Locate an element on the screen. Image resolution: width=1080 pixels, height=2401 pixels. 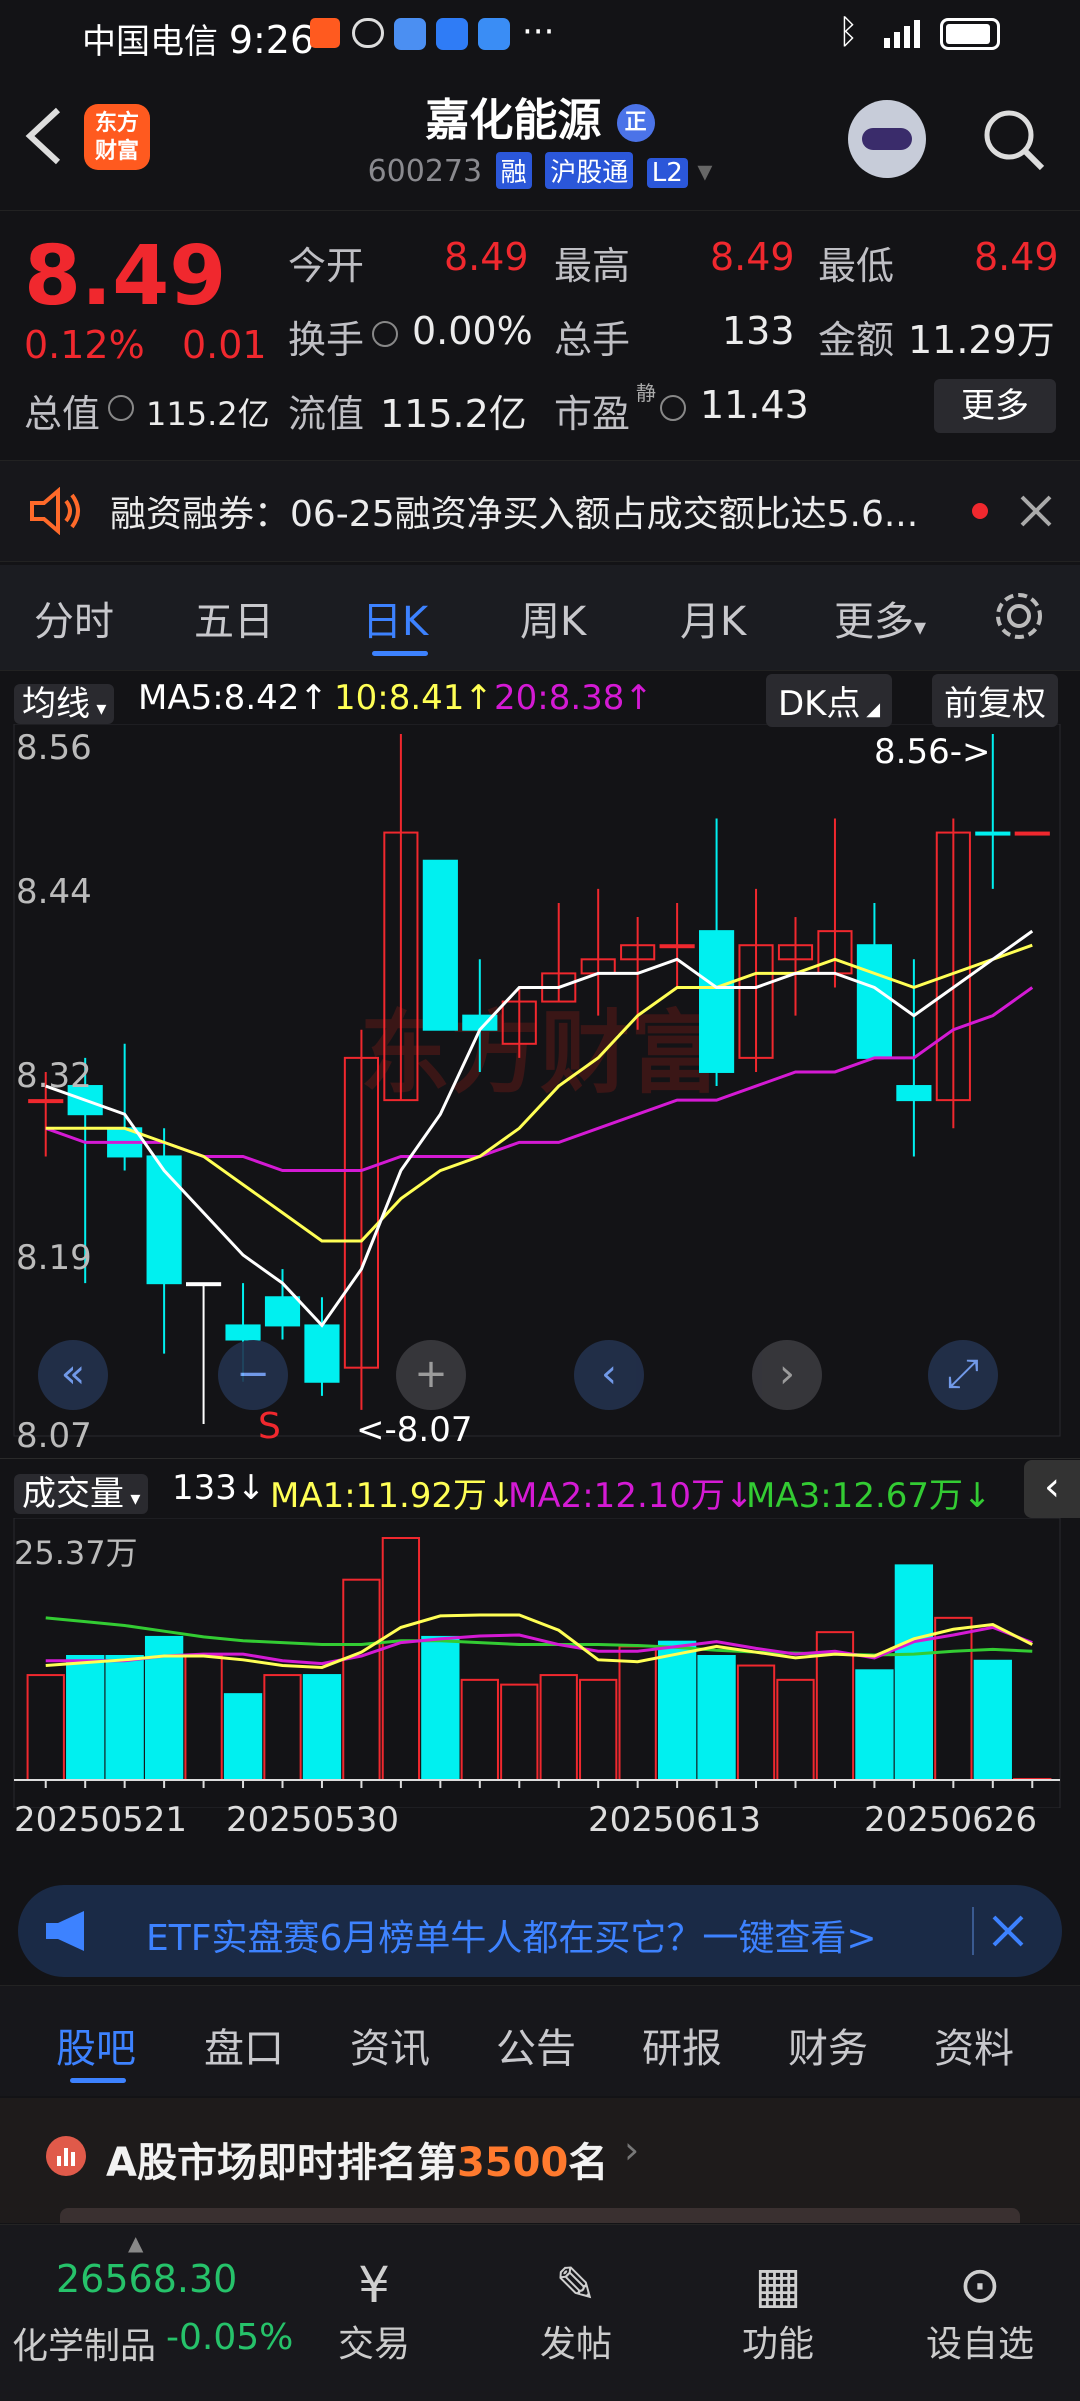
tag-connect: 沪股通 is located at coordinates (589, 170).